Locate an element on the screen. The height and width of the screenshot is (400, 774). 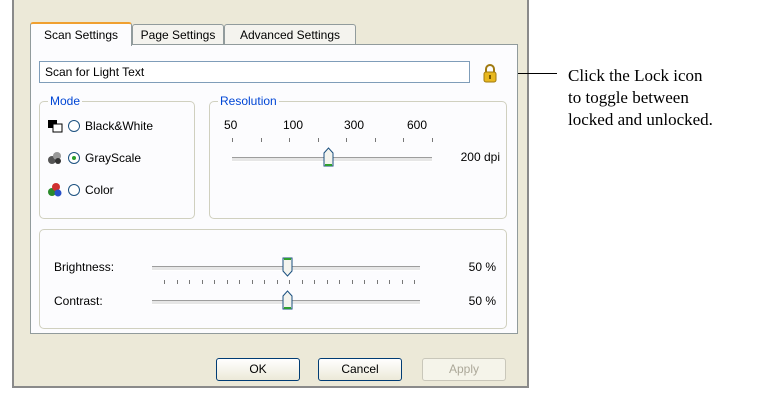
lock-icon is located at coordinates (490, 73).